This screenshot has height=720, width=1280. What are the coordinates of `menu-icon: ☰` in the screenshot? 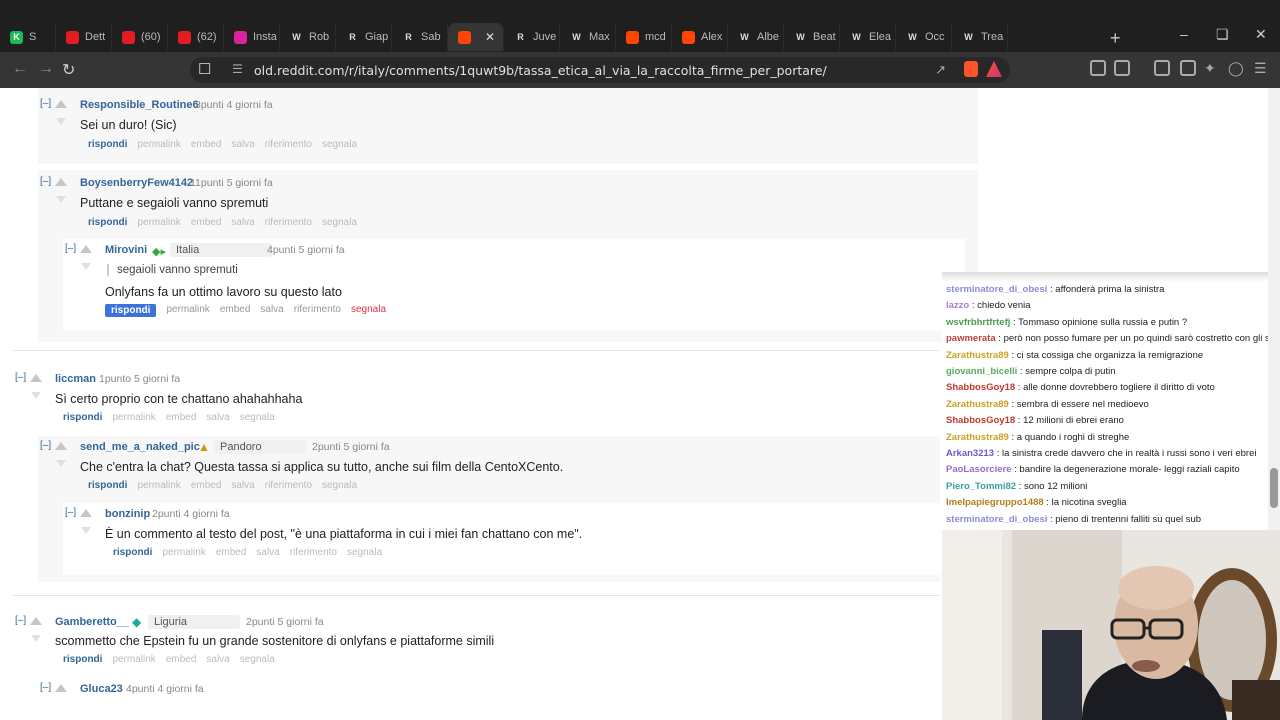 It's located at (1262, 68).